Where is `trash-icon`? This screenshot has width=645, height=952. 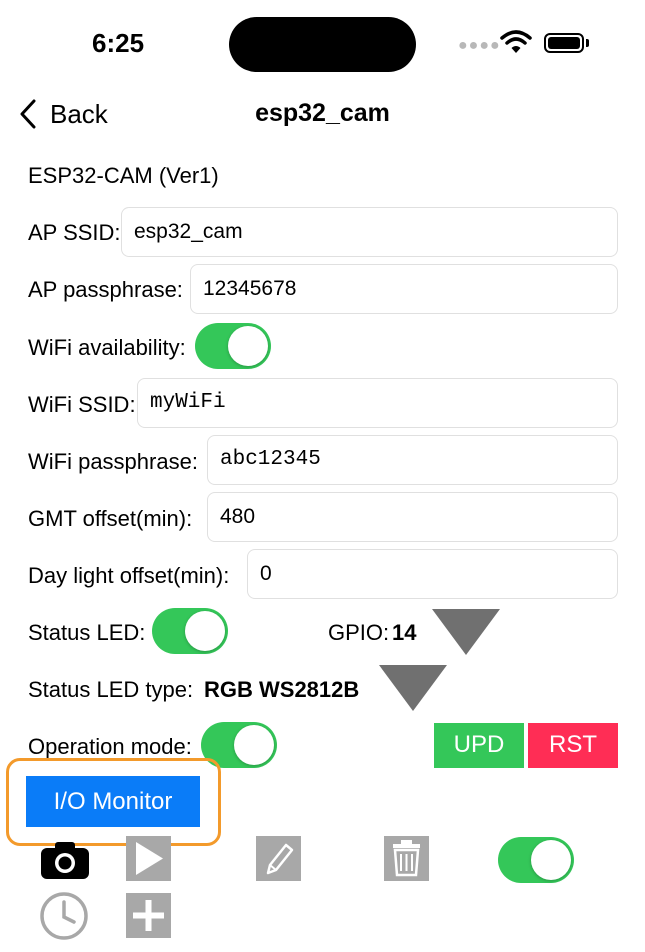
trash-icon is located at coordinates (406, 858).